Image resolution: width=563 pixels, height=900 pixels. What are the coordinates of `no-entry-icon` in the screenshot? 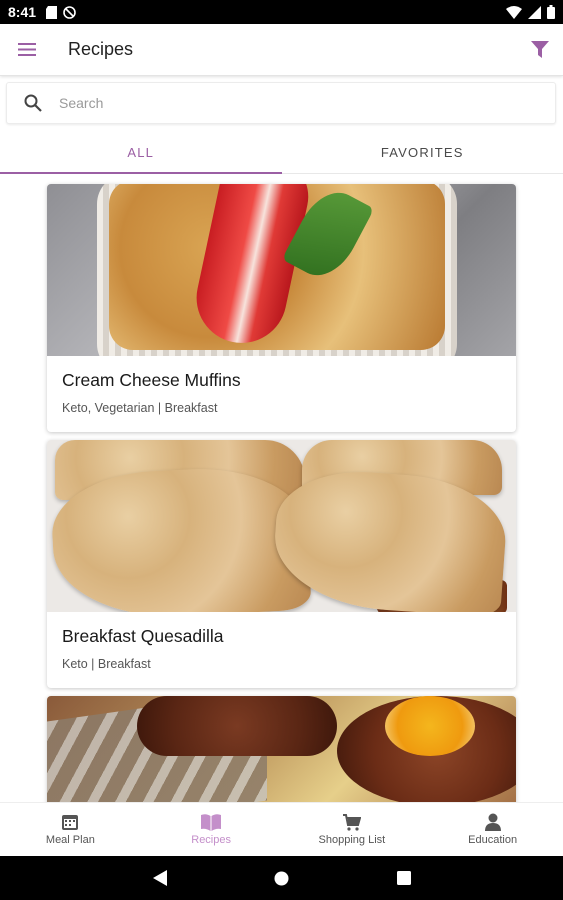 It's located at (69, 12).